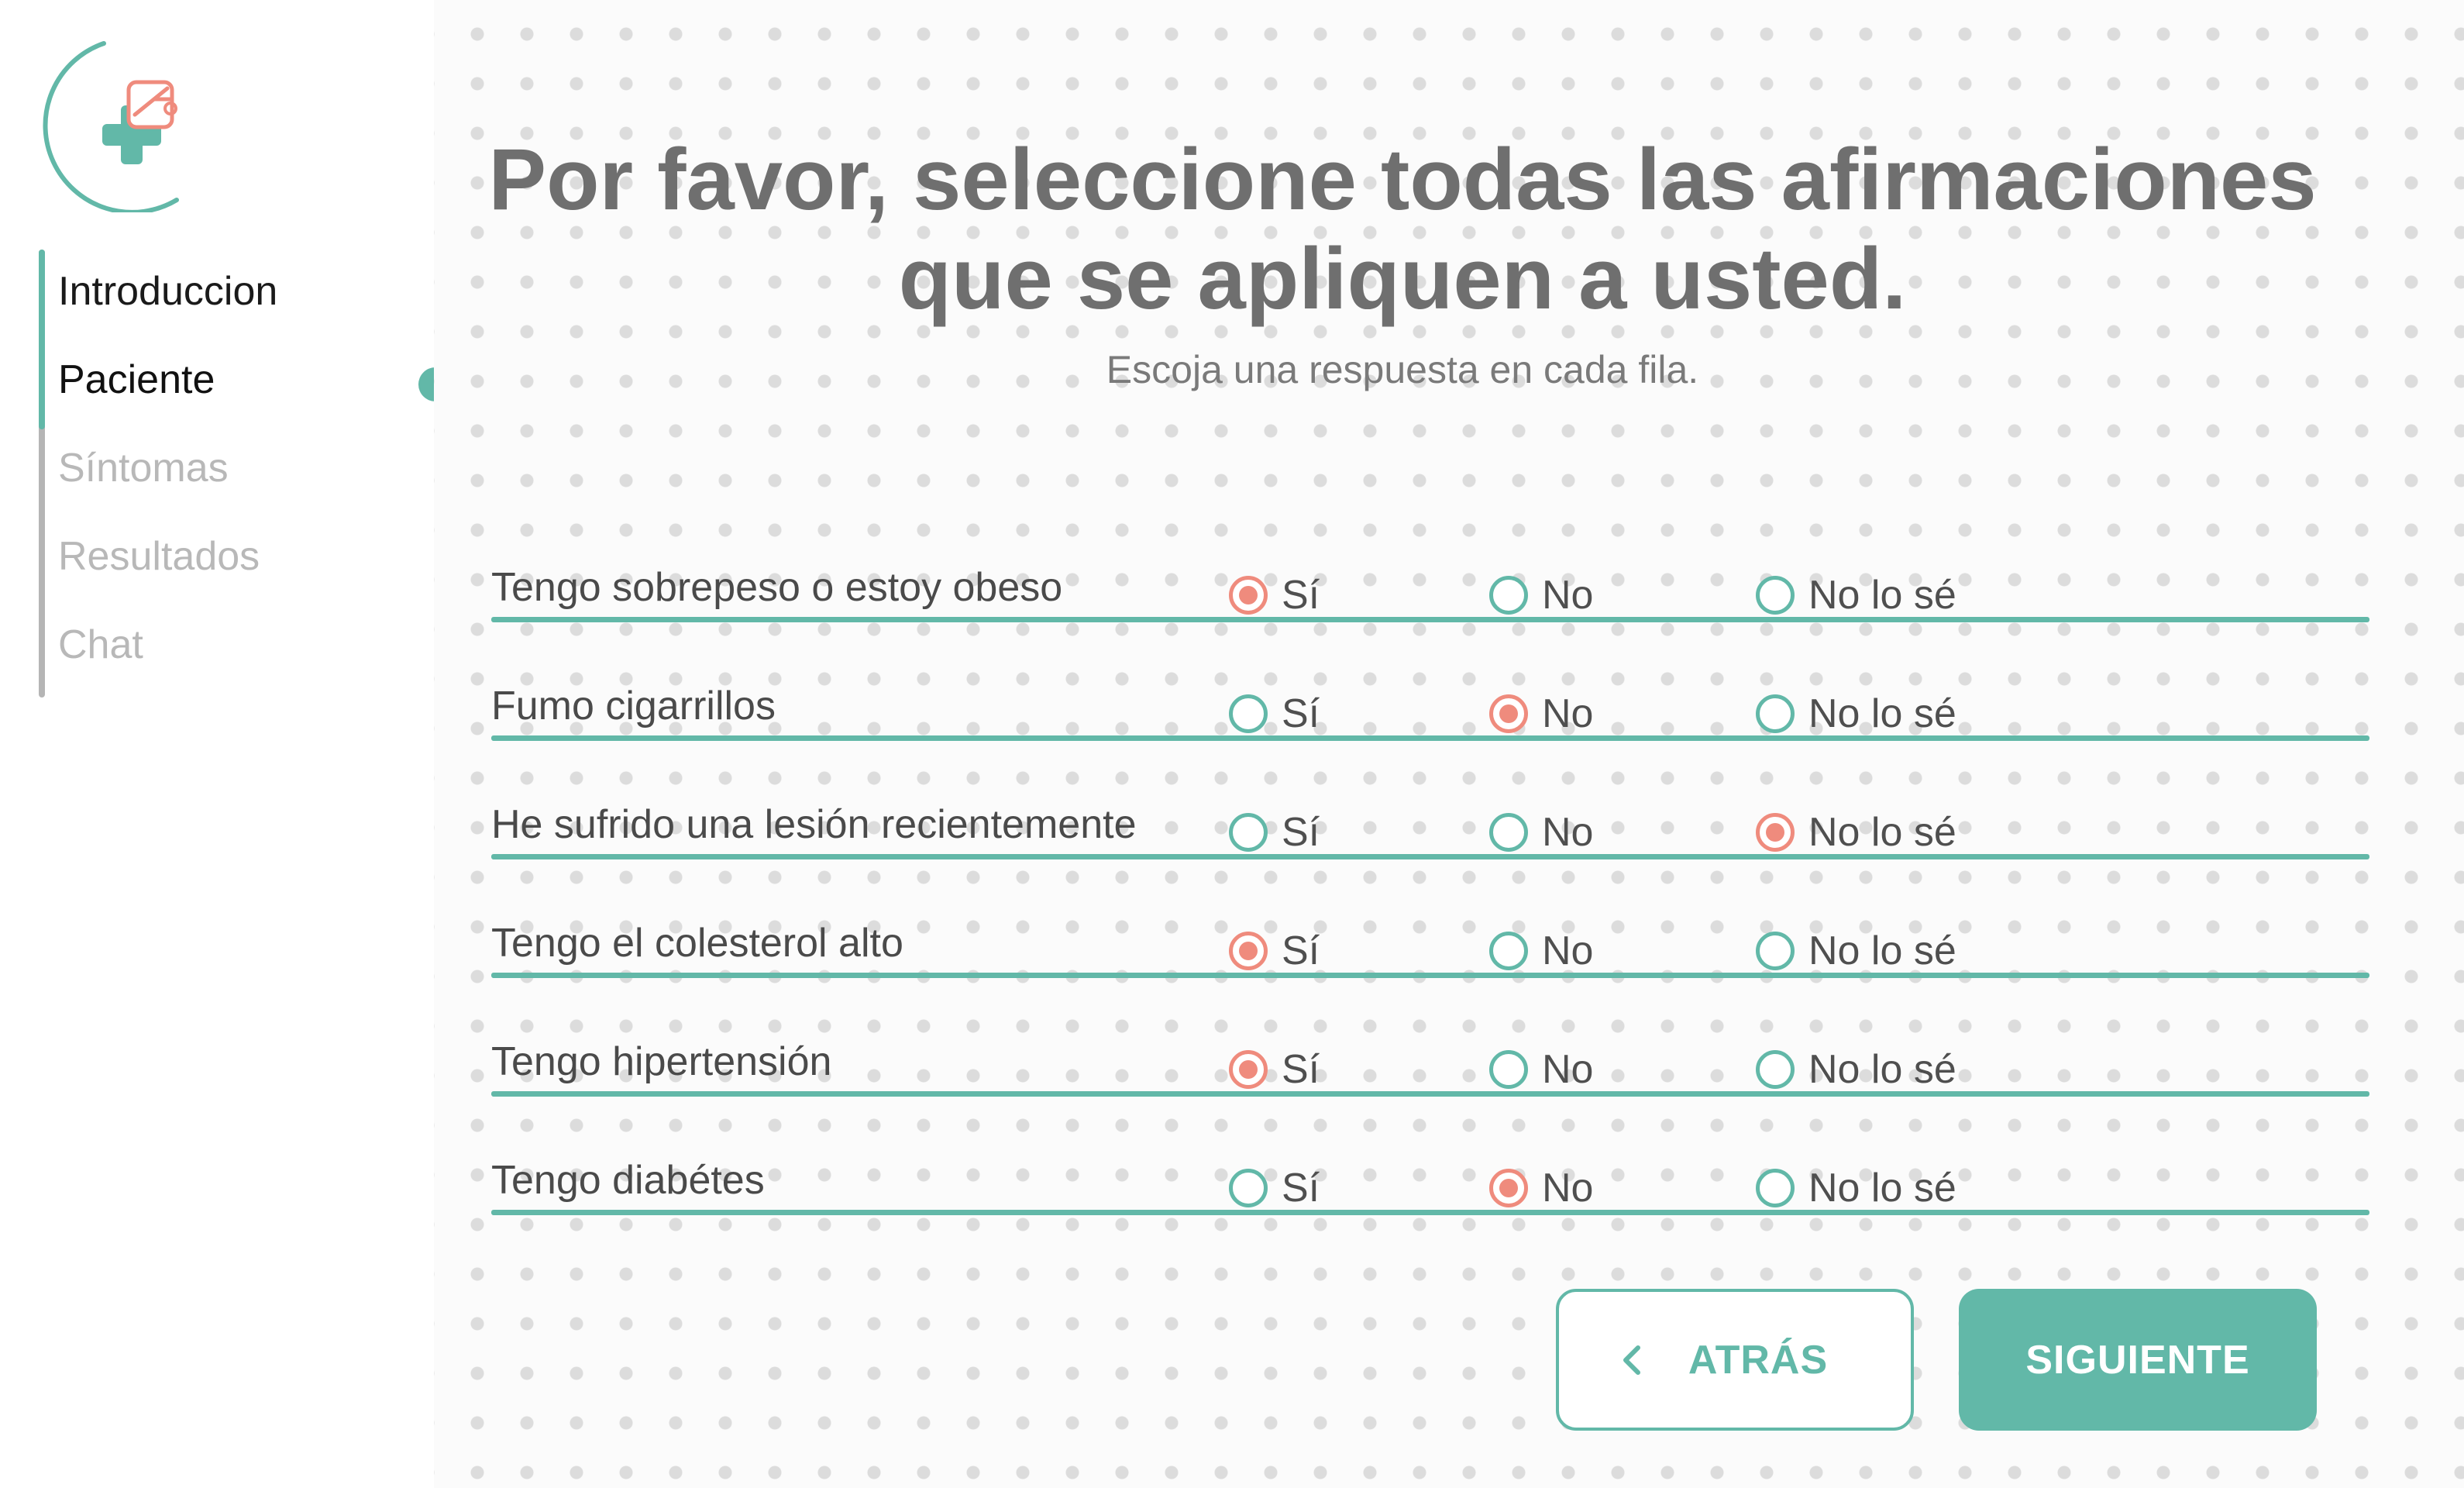 This screenshot has height=1488, width=2464. What do you see at coordinates (136, 379) in the screenshot?
I see `nav-item-paciente: Paciente` at bounding box center [136, 379].